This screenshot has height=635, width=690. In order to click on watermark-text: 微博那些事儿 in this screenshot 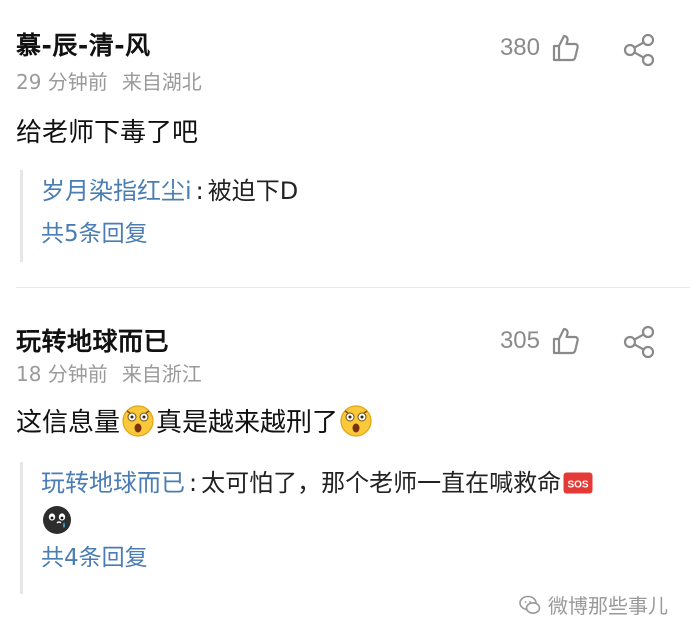, I will do `click(608, 606)`.